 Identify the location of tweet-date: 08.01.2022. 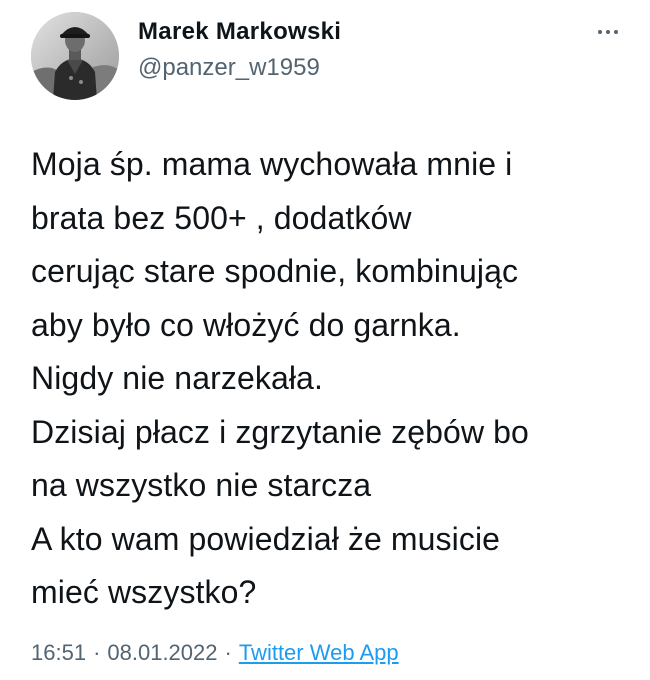
(162, 653).